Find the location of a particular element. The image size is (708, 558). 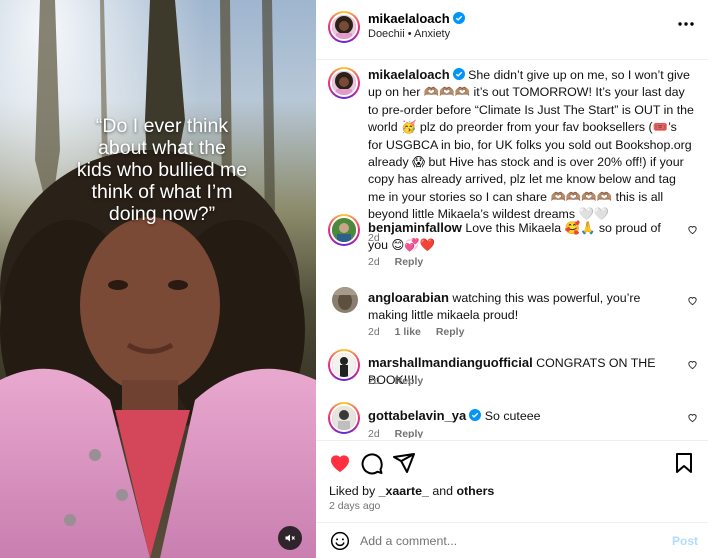

comment-text: So cuteee is located at coordinates (512, 416).